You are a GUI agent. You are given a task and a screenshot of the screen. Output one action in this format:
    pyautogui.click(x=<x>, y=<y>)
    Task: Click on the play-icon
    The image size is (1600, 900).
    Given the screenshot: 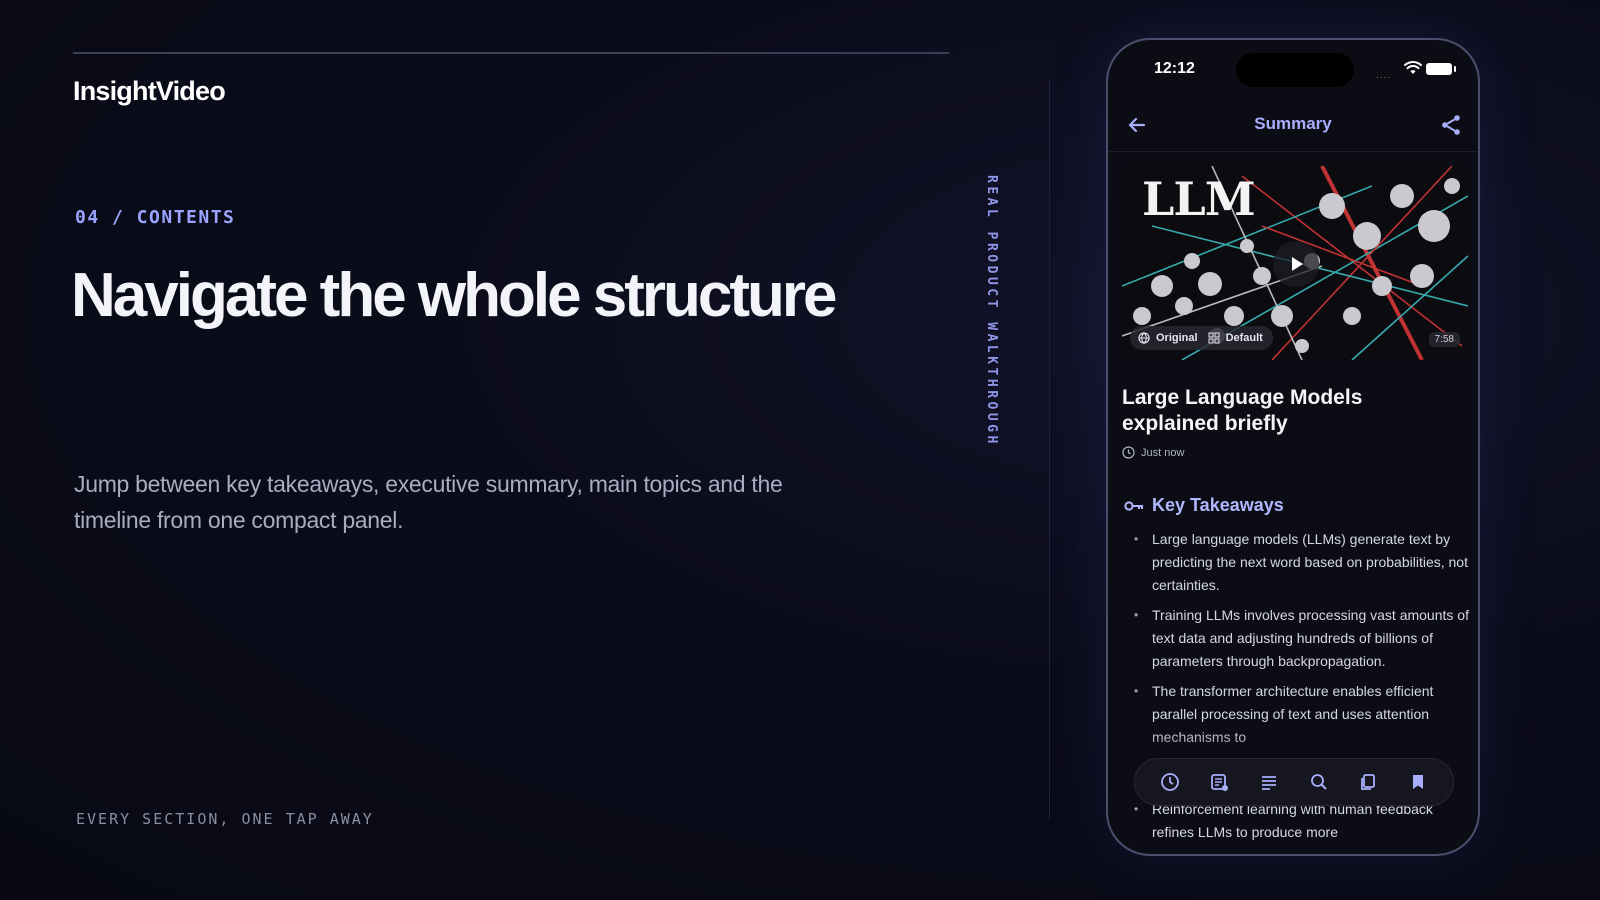 What is the action you would take?
    pyautogui.click(x=1297, y=264)
    